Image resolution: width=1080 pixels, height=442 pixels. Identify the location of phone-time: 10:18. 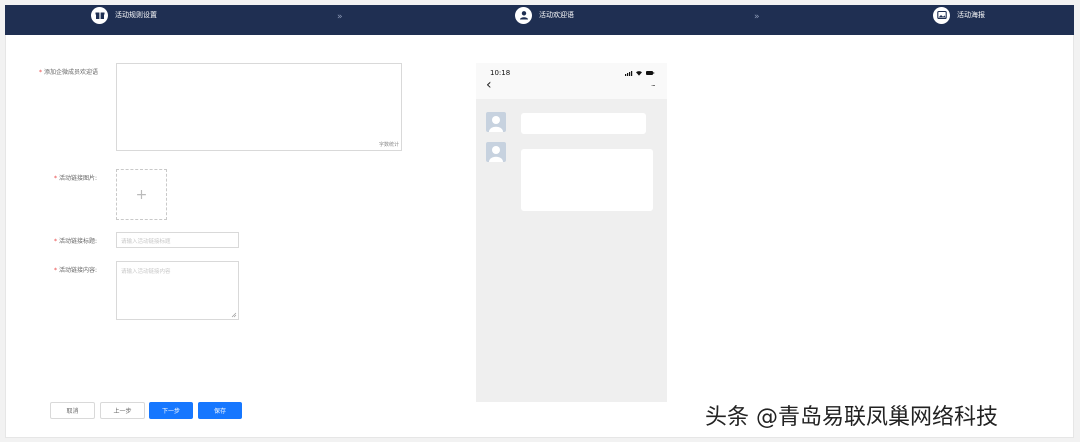
(500, 73).